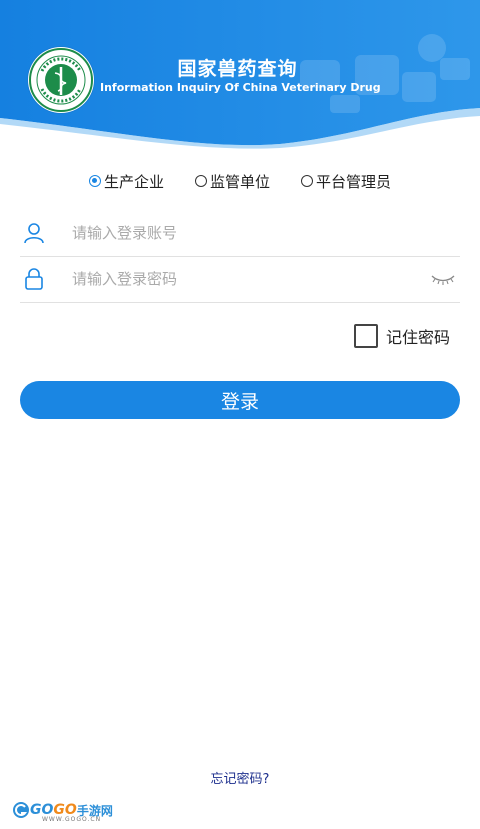  I want to click on role-label: 生产企业, so click(134, 181).